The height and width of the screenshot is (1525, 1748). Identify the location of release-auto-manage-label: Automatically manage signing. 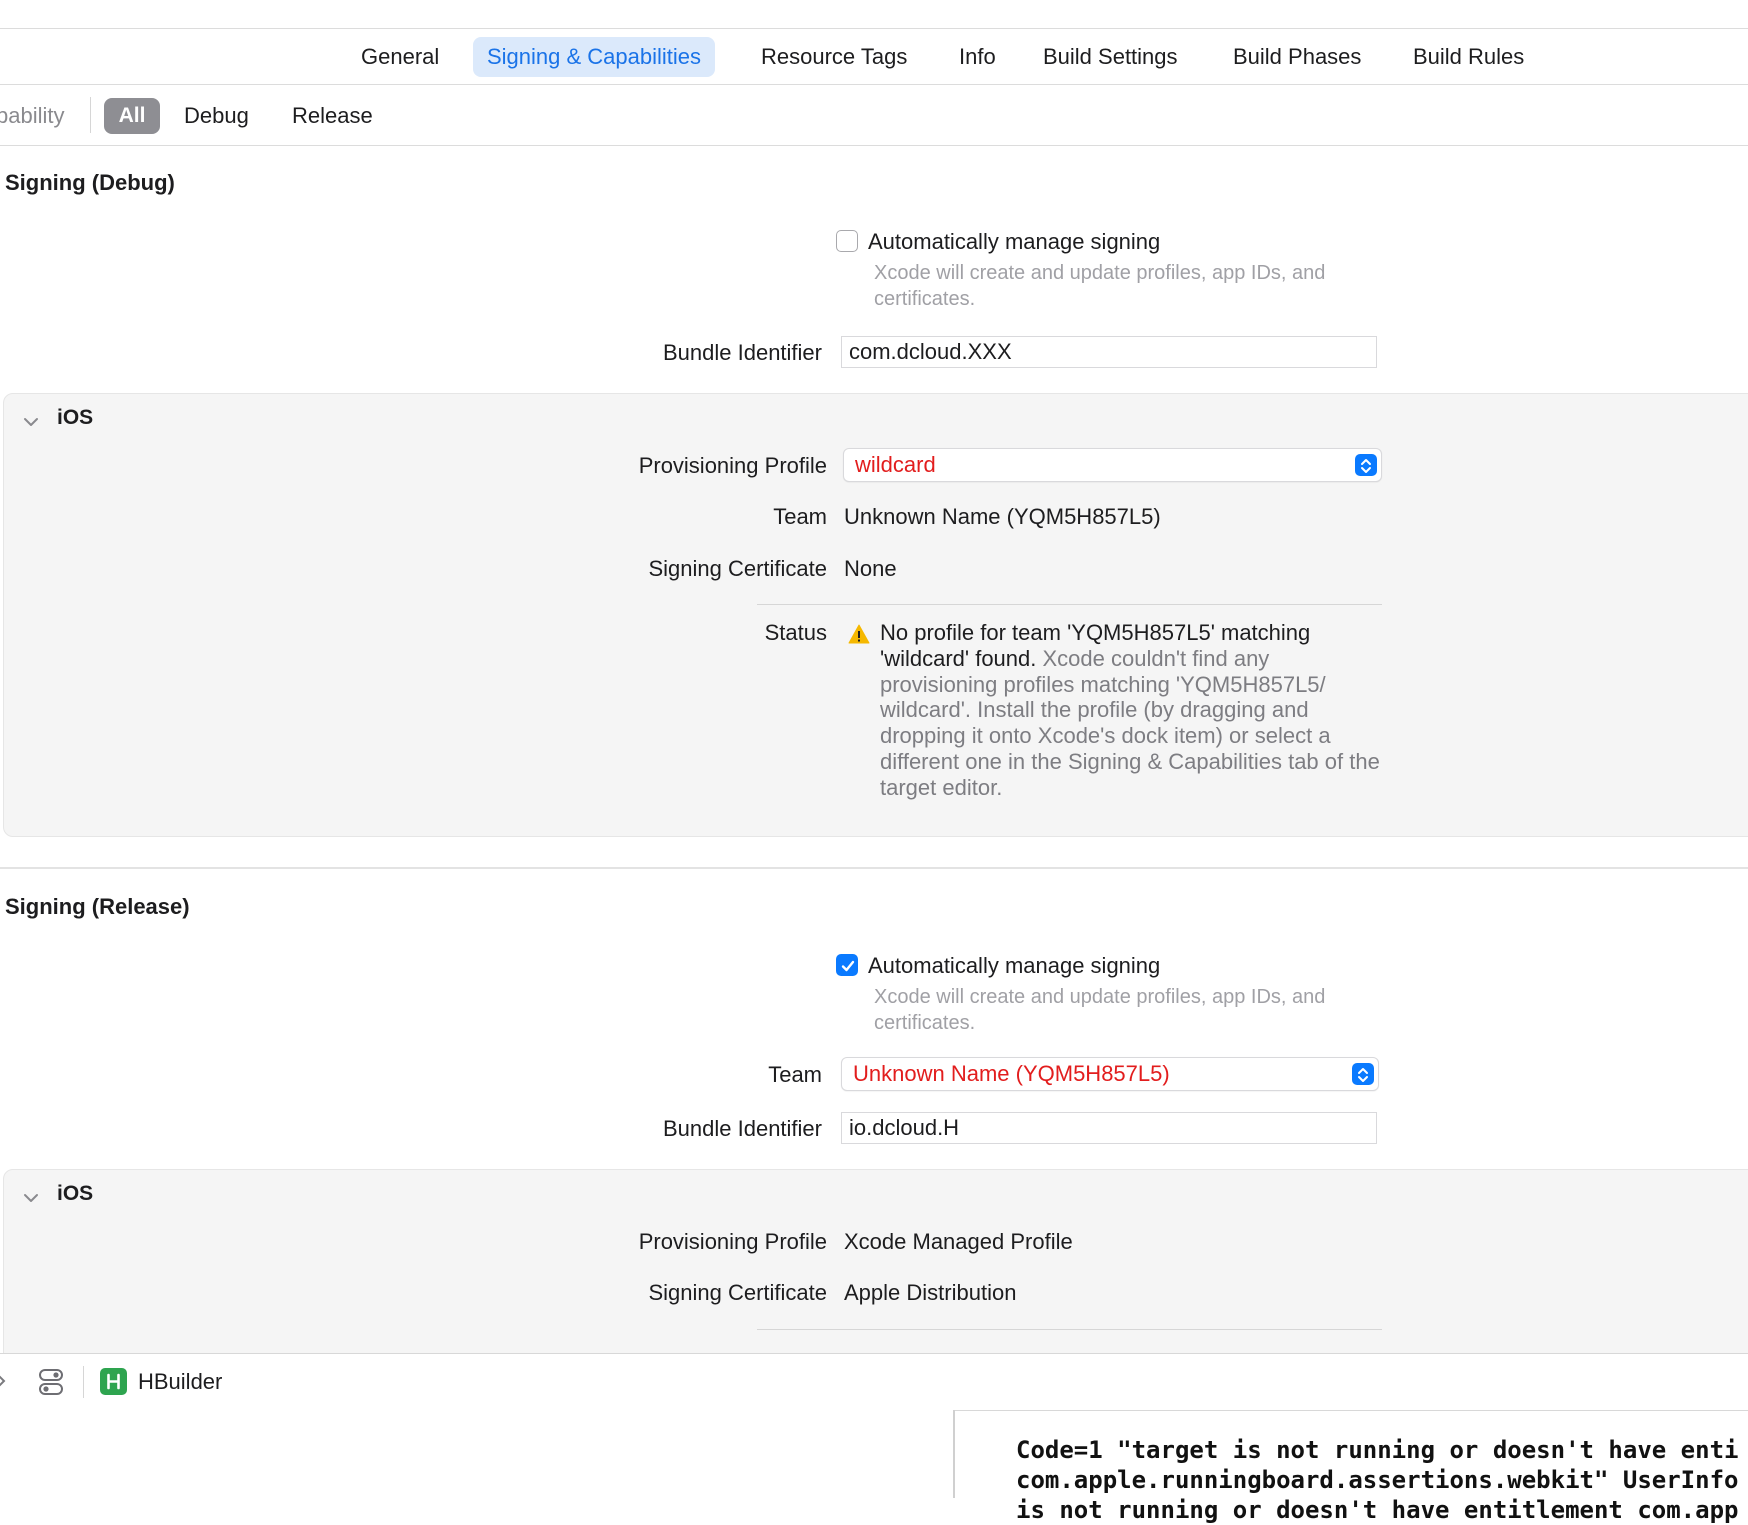
(1014, 966).